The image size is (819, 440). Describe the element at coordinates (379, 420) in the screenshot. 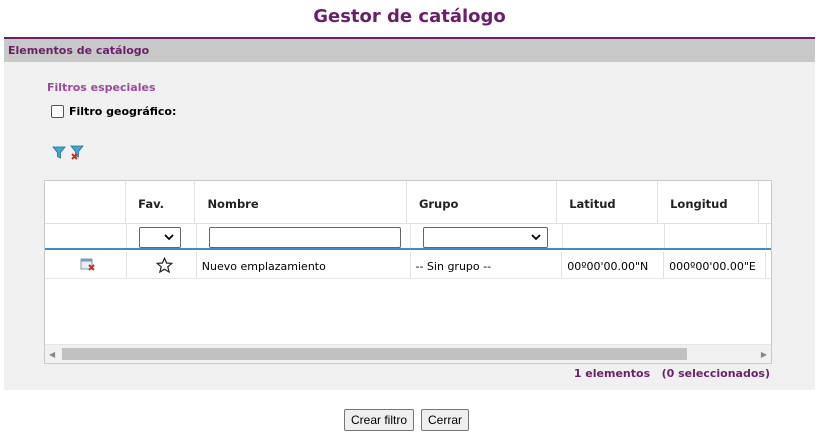

I see `create-filter-button: Crear filtro` at that location.